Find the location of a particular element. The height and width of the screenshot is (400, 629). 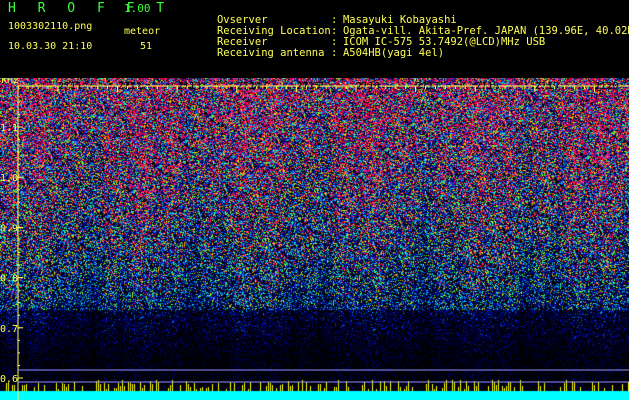

capture-datetime: 10.03.30 21:10 is located at coordinates (50, 46).